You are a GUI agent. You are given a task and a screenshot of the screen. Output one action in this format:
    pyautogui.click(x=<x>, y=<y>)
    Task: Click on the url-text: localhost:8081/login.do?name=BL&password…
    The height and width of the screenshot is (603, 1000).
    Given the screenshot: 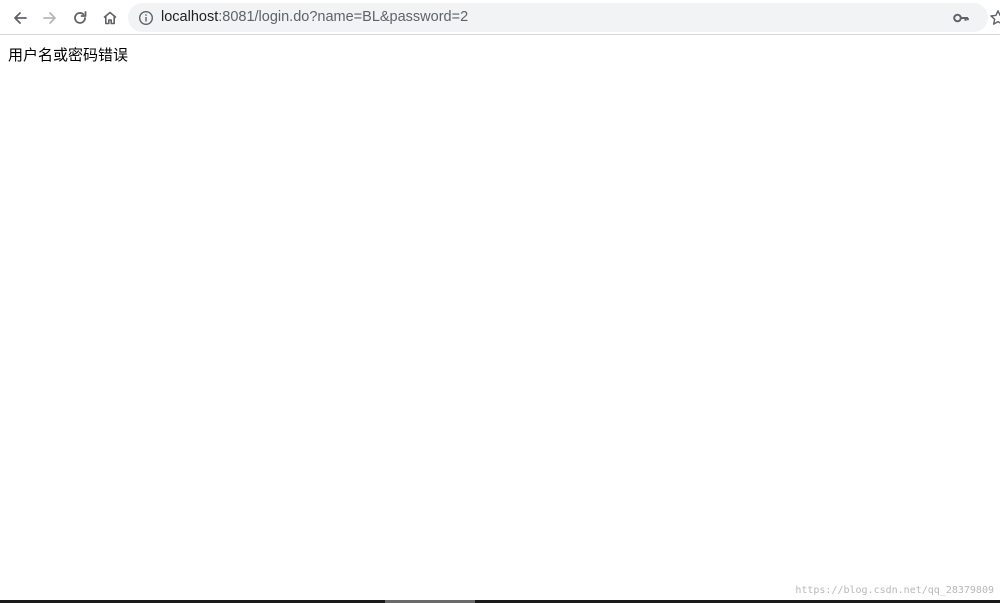 What is the action you would take?
    pyautogui.click(x=314, y=17)
    